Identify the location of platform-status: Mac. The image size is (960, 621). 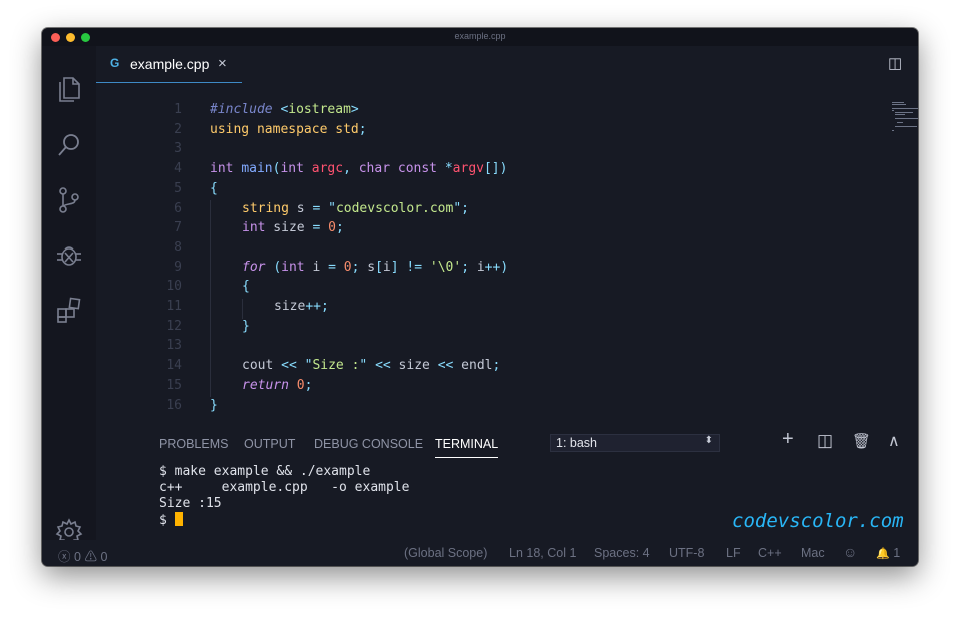
(813, 553).